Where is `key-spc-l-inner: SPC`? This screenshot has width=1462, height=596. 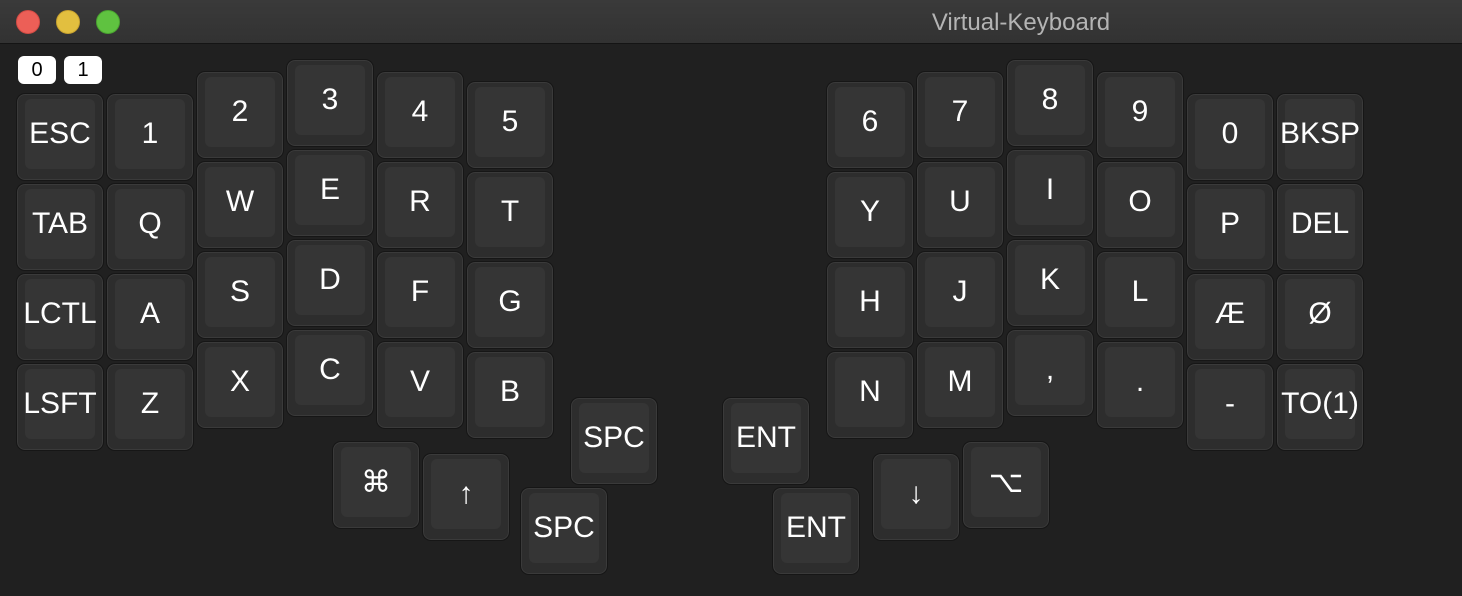 key-spc-l-inner: SPC is located at coordinates (614, 441).